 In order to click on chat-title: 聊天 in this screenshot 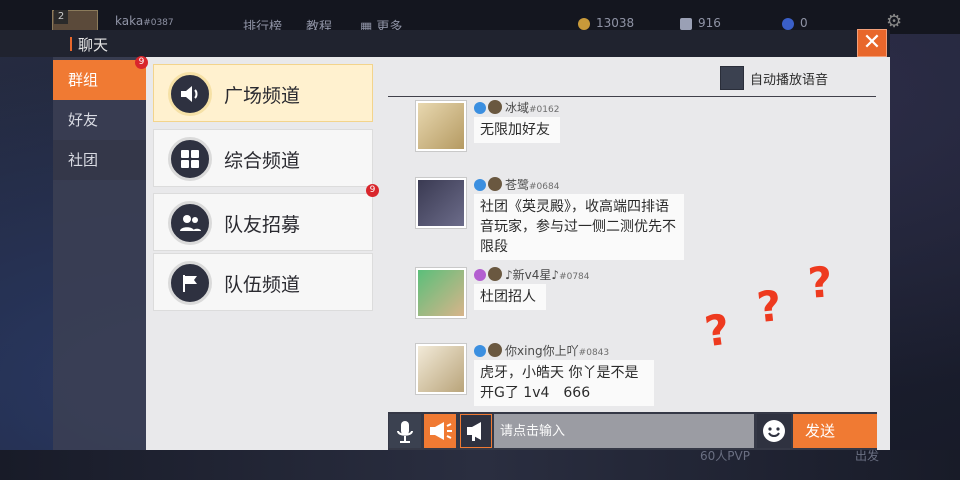, I will do `click(93, 45)`.